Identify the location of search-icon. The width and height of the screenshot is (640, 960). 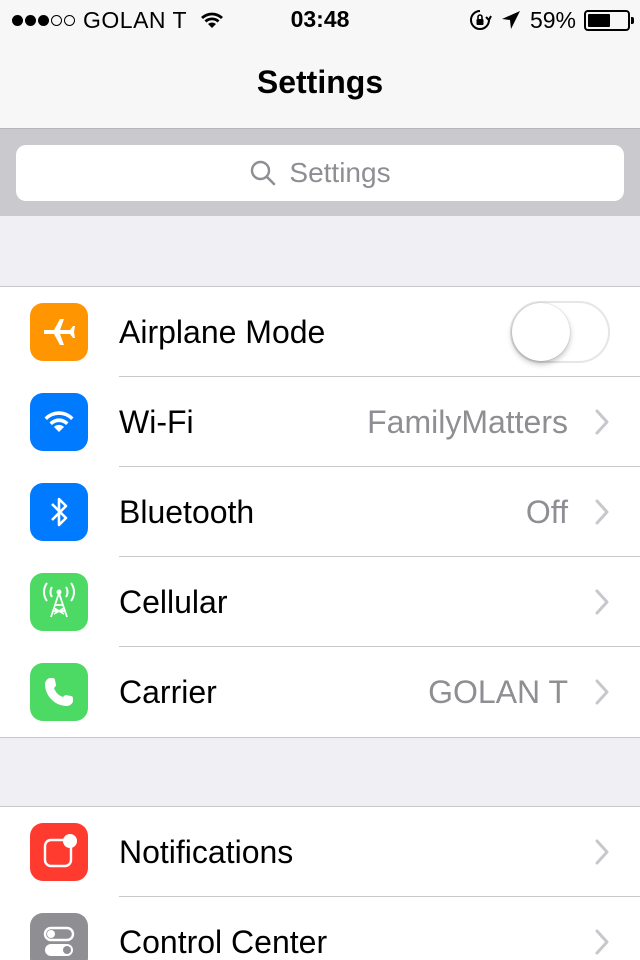
(263, 173).